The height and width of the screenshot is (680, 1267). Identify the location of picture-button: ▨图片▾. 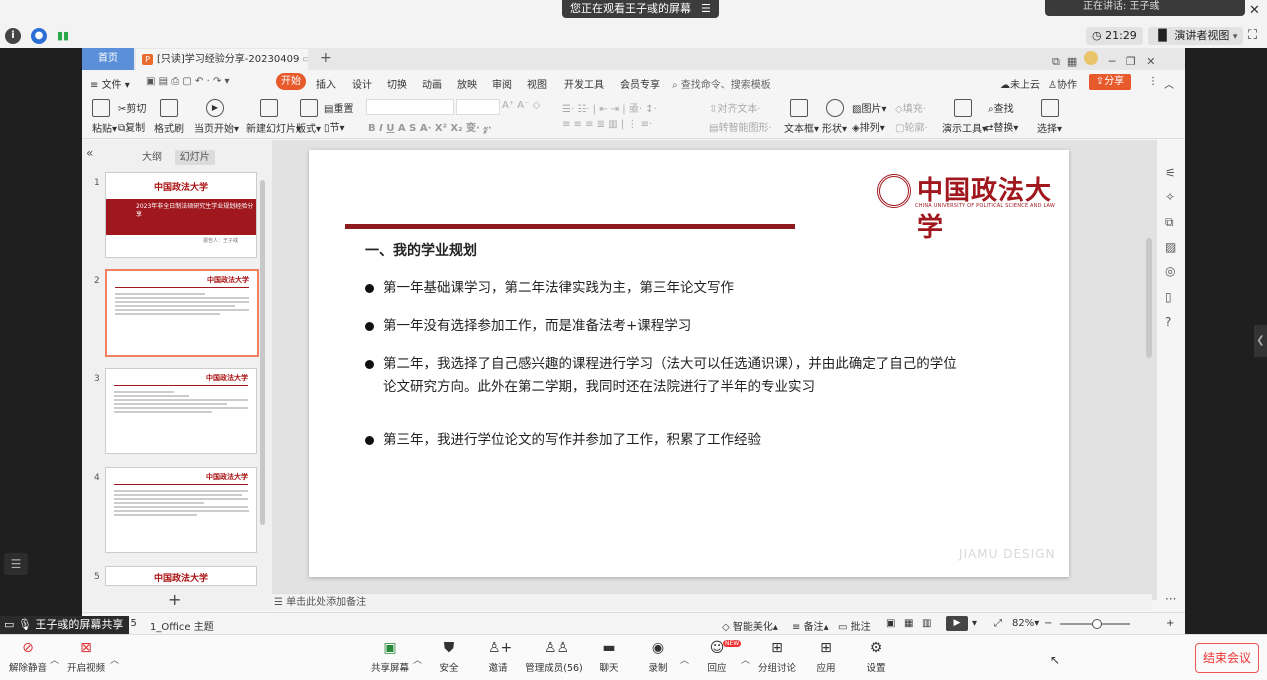
(869, 107).